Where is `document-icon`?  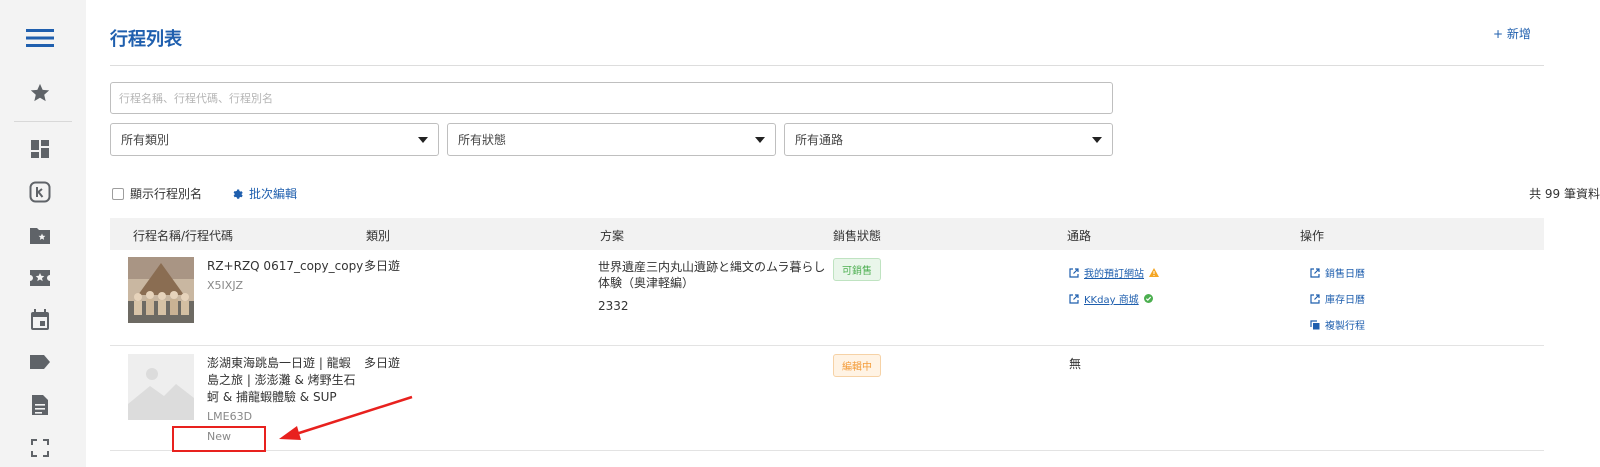
document-icon is located at coordinates (40, 405).